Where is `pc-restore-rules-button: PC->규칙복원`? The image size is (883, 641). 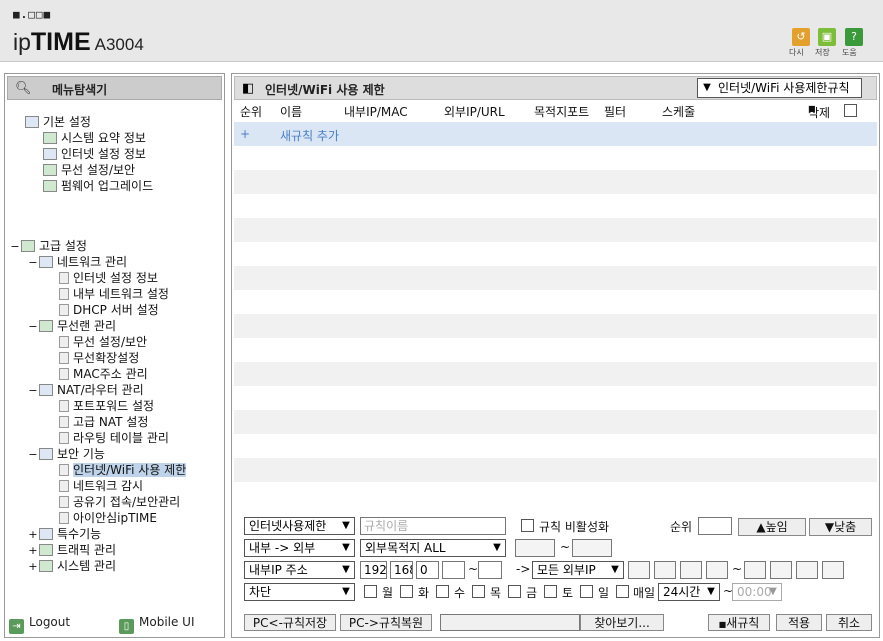
pc-restore-rules-button: PC->규칙복원 is located at coordinates (386, 622).